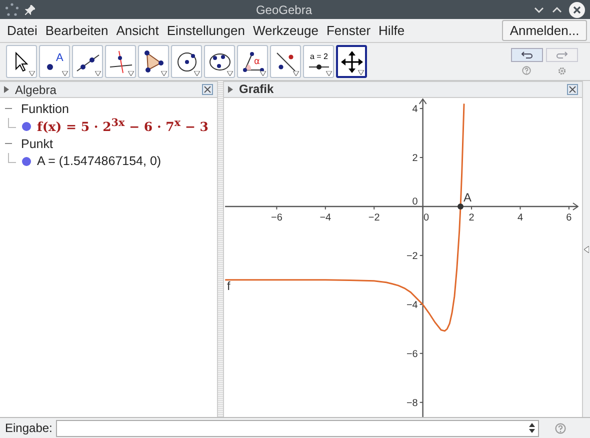 The image size is (590, 438). Describe the element at coordinates (12, 9) in the screenshot. I see `app-logo-icon` at that location.